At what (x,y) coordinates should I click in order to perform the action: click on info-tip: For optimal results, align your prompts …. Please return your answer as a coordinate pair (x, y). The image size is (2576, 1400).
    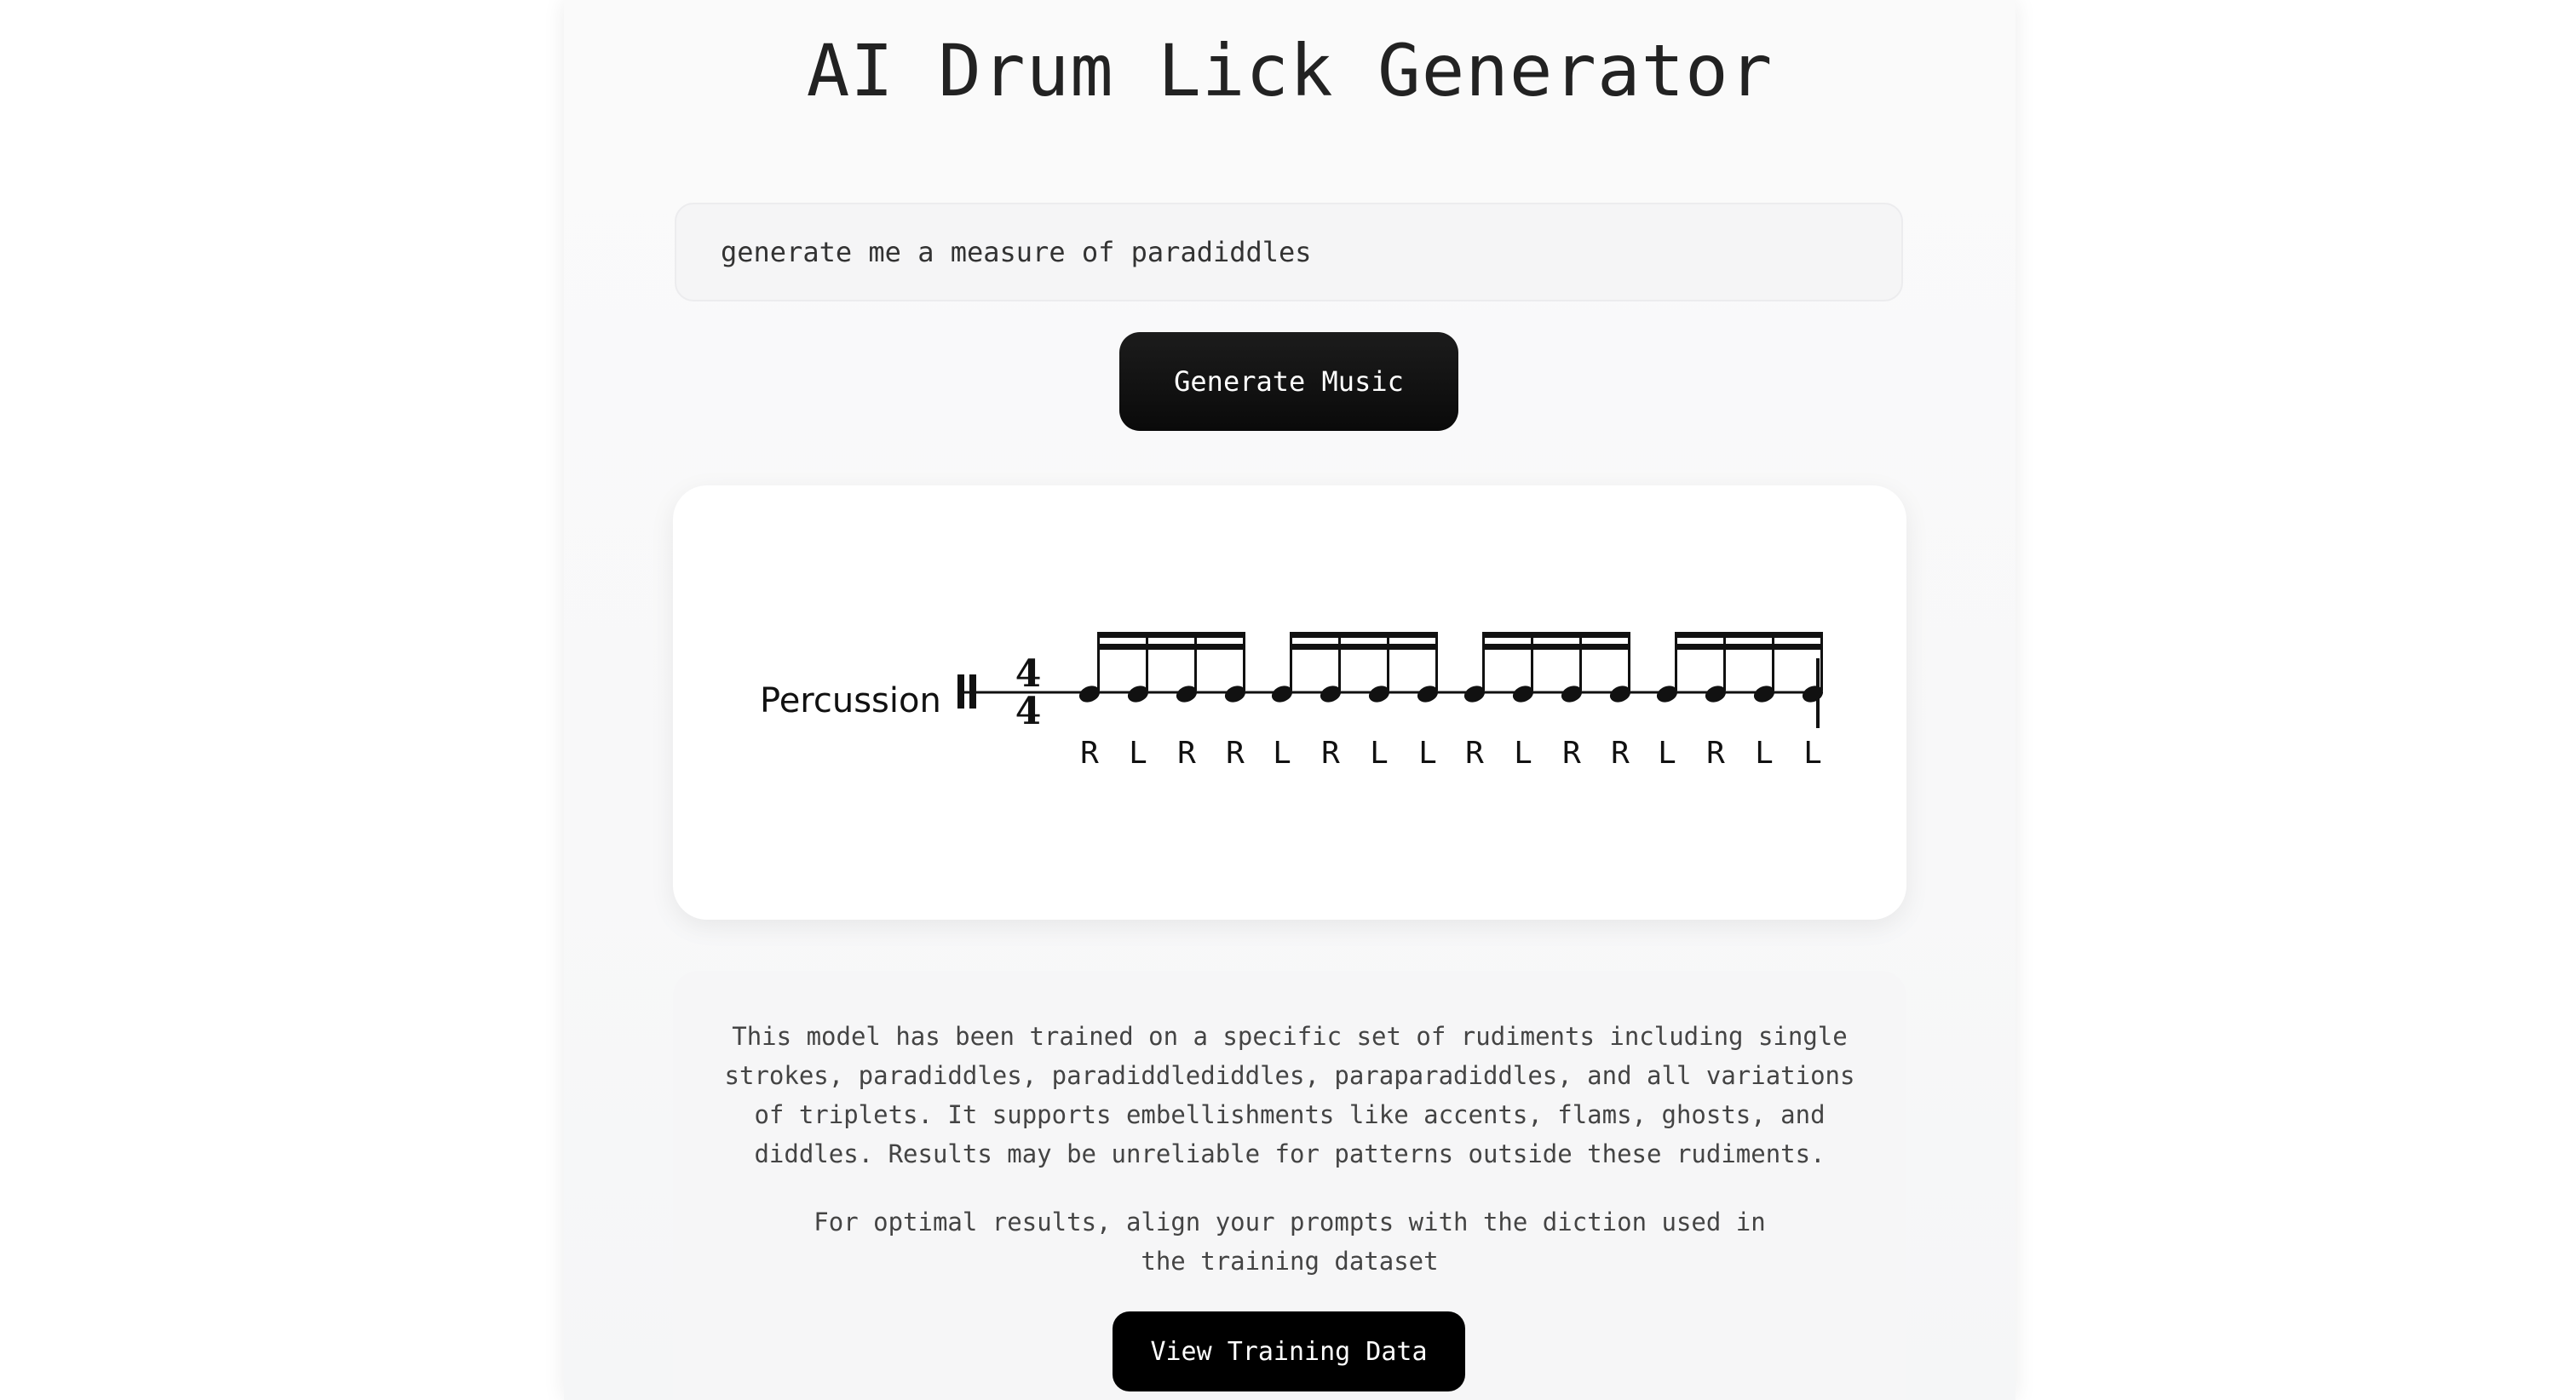
    Looking at the image, I should click on (1290, 1242).